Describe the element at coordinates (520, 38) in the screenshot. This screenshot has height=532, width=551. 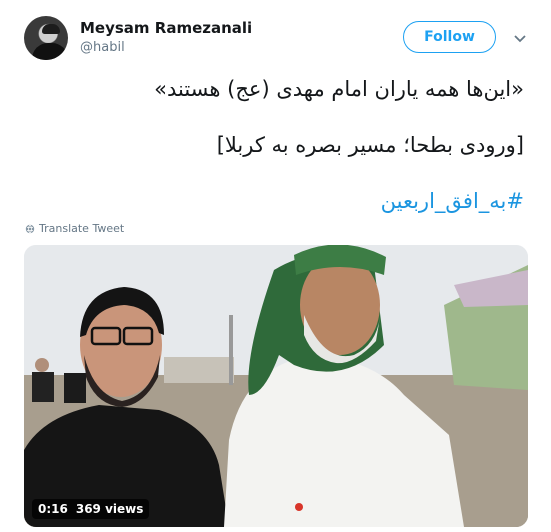
I see `chevron-down-icon` at that location.